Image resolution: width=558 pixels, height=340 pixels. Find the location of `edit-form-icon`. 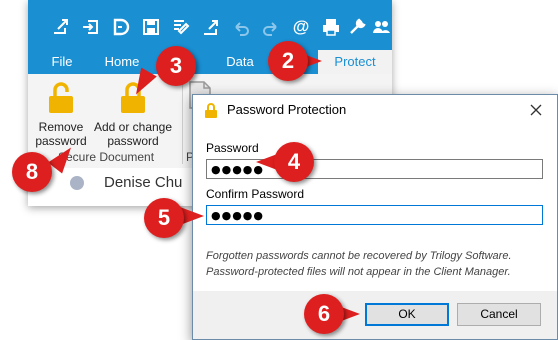

edit-form-icon is located at coordinates (181, 27).